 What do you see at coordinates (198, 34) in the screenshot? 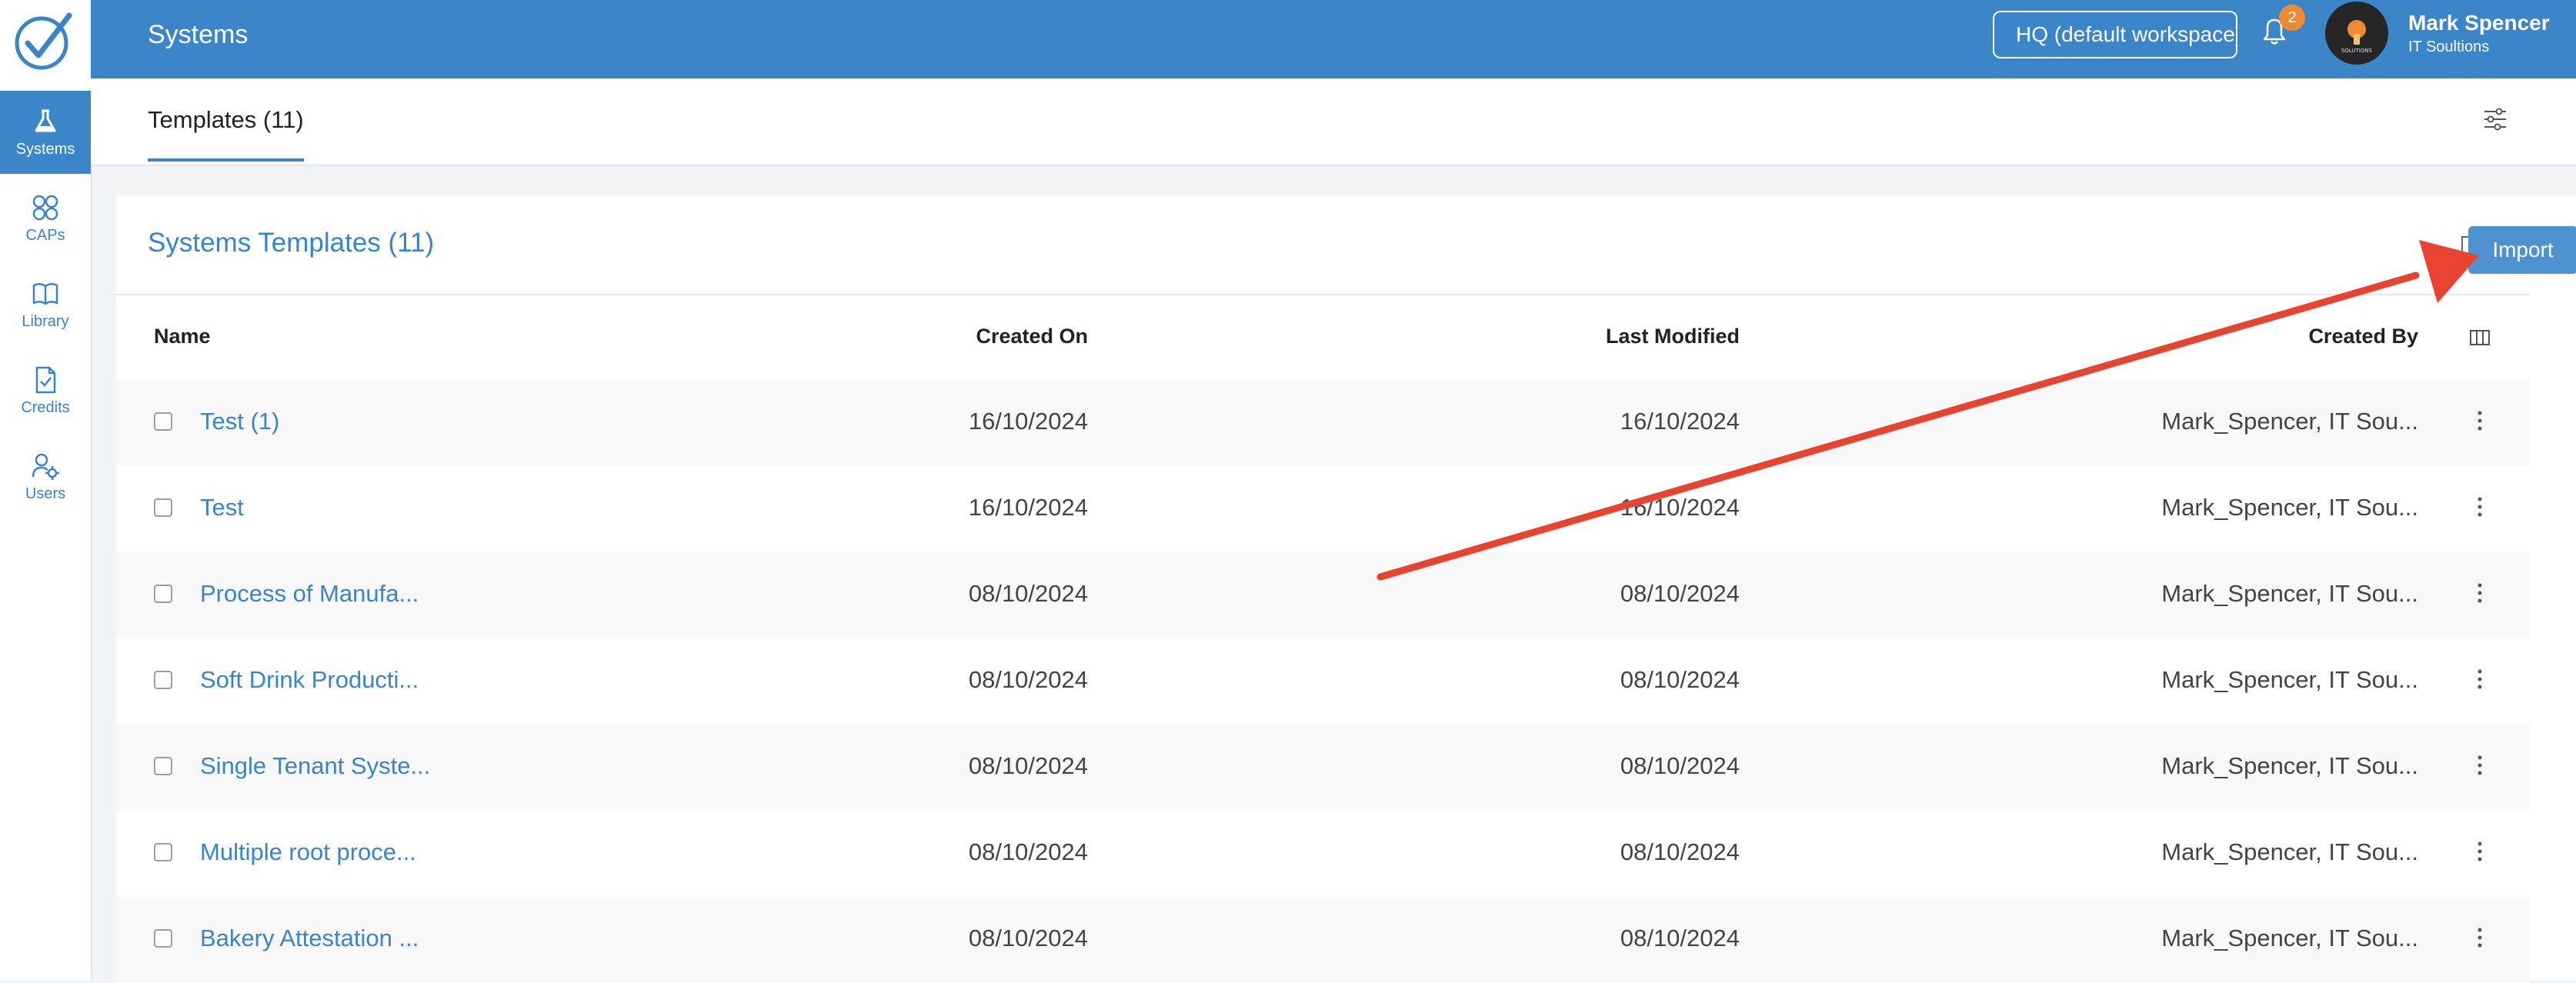
I see `page-title: Systems` at bounding box center [198, 34].